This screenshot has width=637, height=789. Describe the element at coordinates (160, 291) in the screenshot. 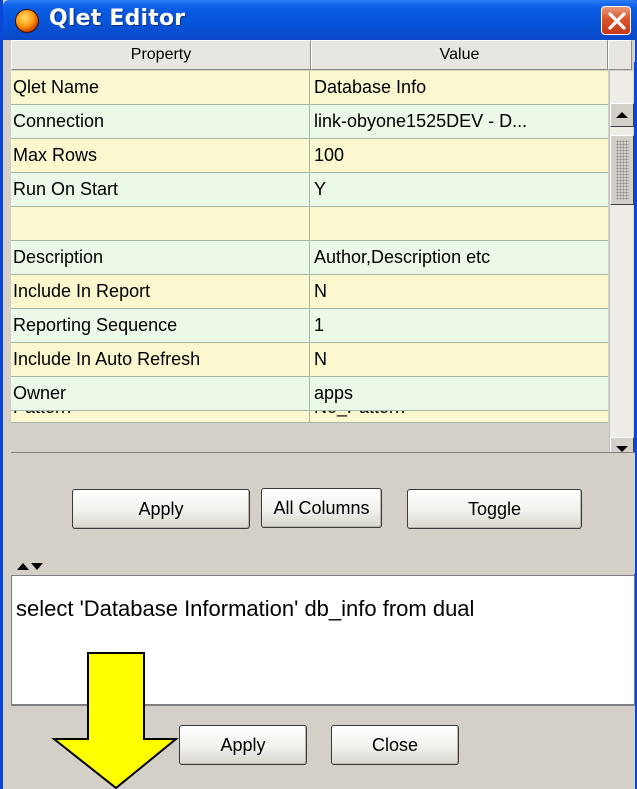

I see `property-cell: Include In Report` at that location.